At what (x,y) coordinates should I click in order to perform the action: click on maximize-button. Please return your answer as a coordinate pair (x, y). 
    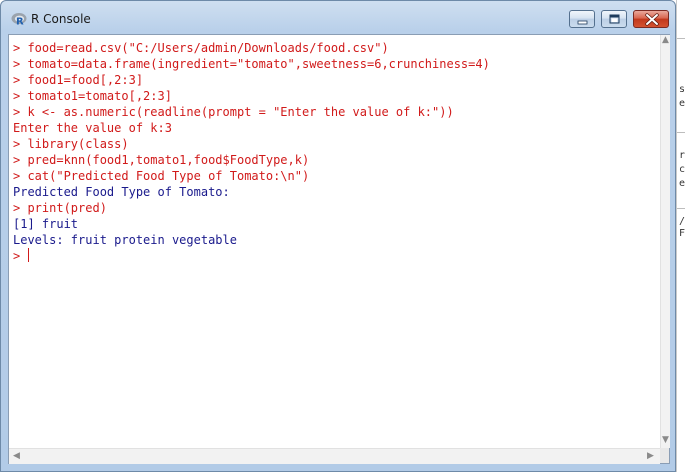
    Looking at the image, I should click on (614, 19).